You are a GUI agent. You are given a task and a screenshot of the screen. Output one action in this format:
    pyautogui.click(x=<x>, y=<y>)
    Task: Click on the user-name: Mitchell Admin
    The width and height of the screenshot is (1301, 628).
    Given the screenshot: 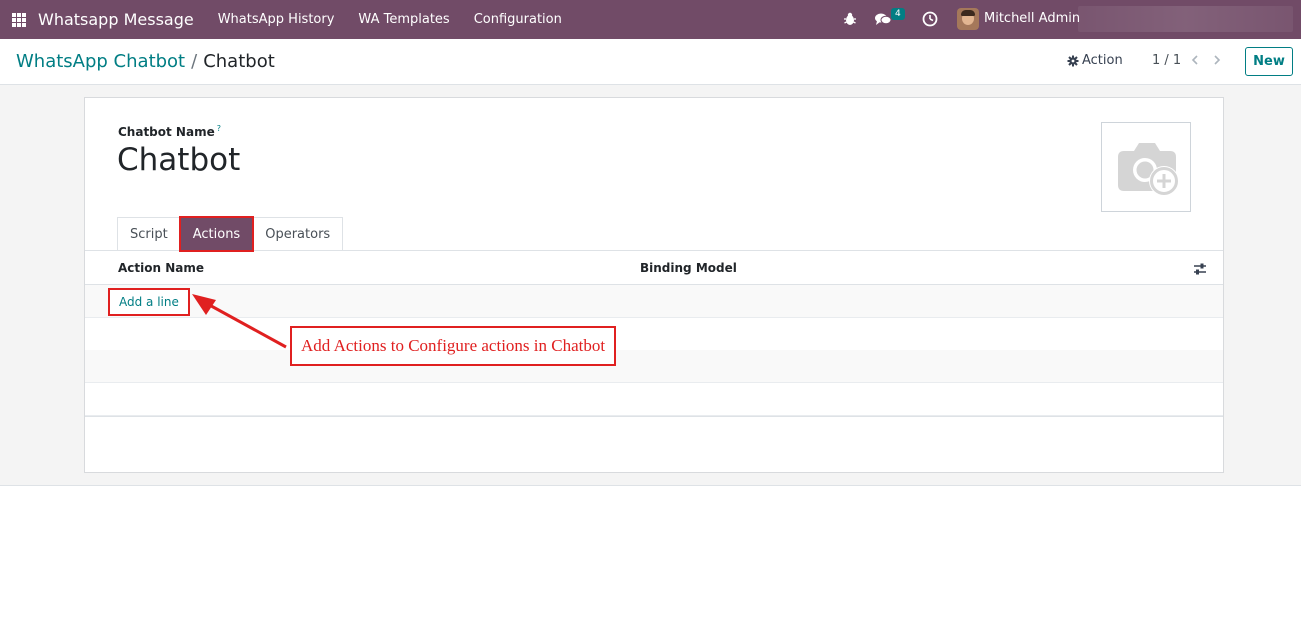 What is the action you would take?
    pyautogui.click(x=1032, y=18)
    